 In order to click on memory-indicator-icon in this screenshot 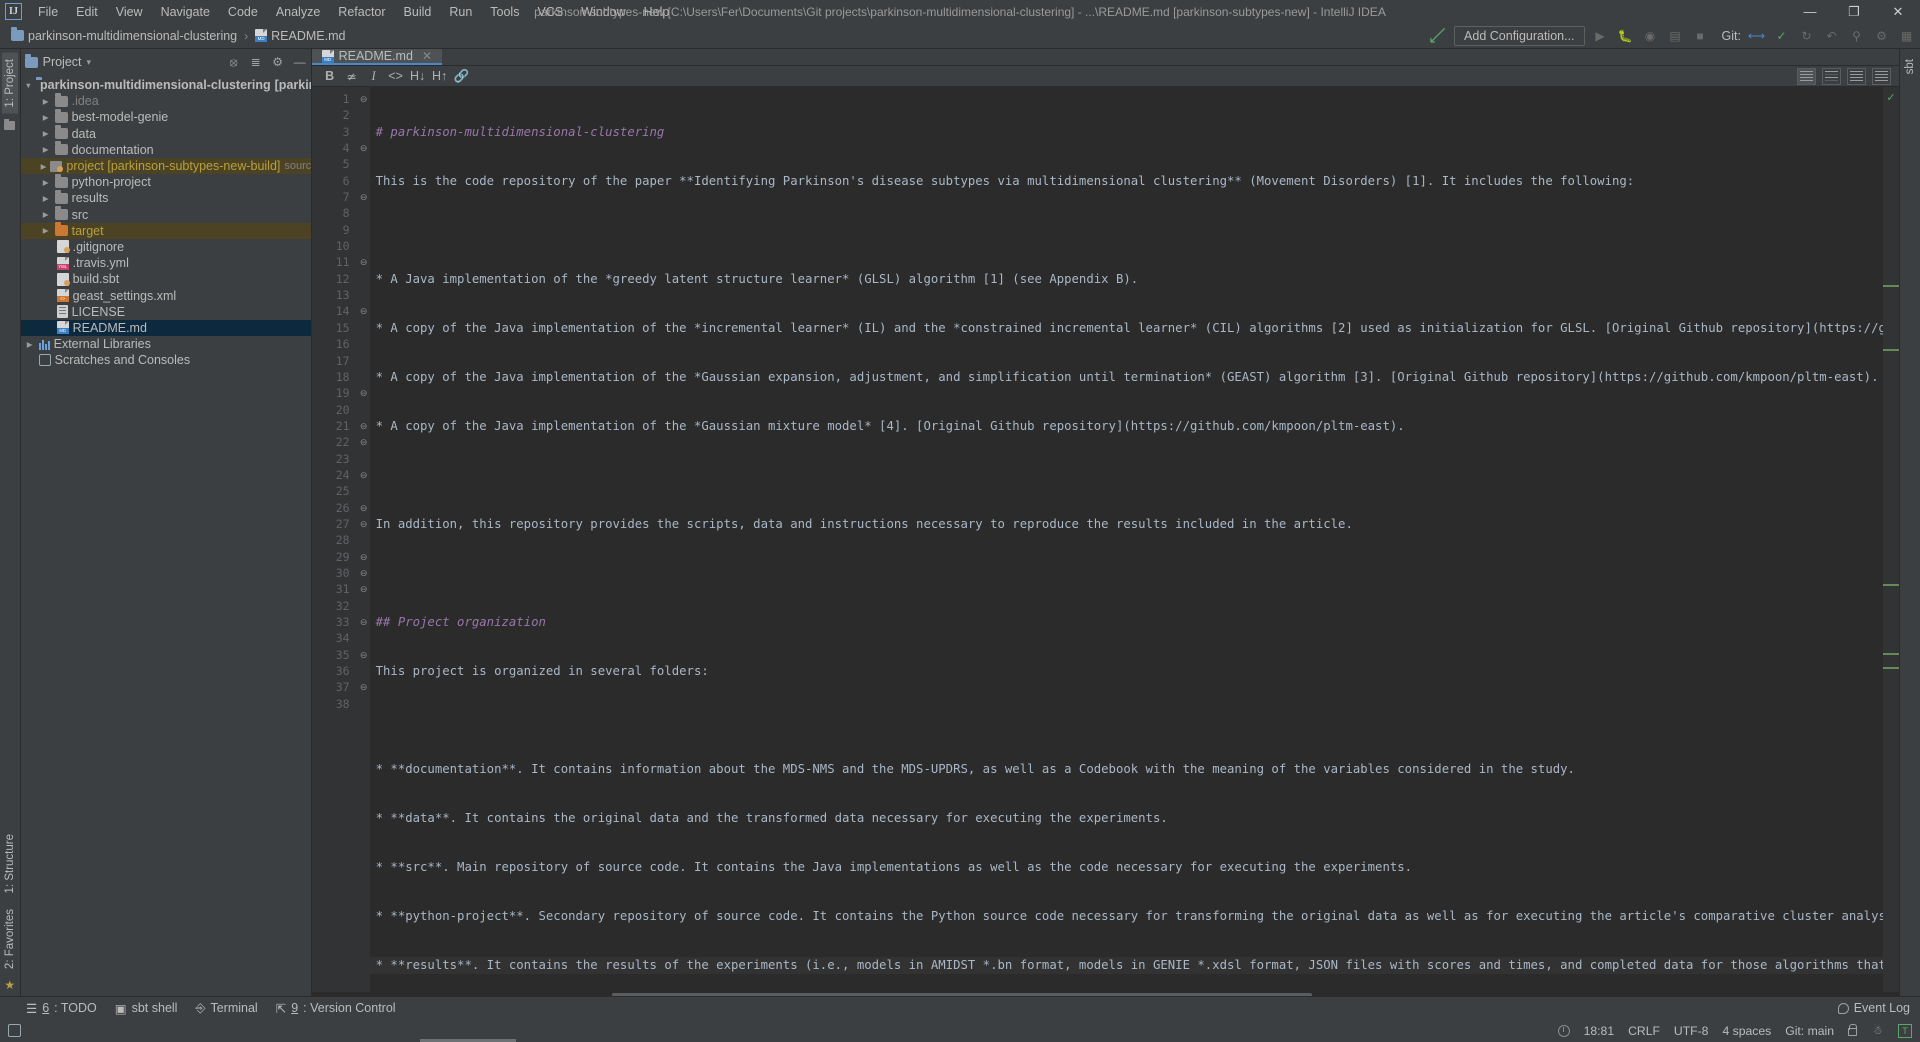, I will do `click(14, 1030)`.